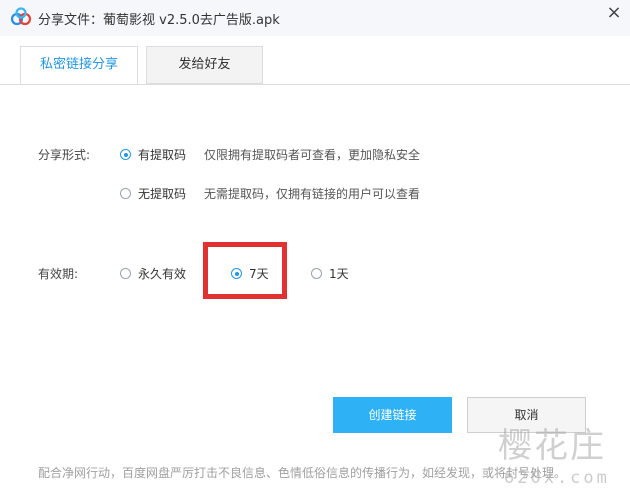 The image size is (630, 499). What do you see at coordinates (125, 154) in the screenshot?
I see `radio-button-checked` at bounding box center [125, 154].